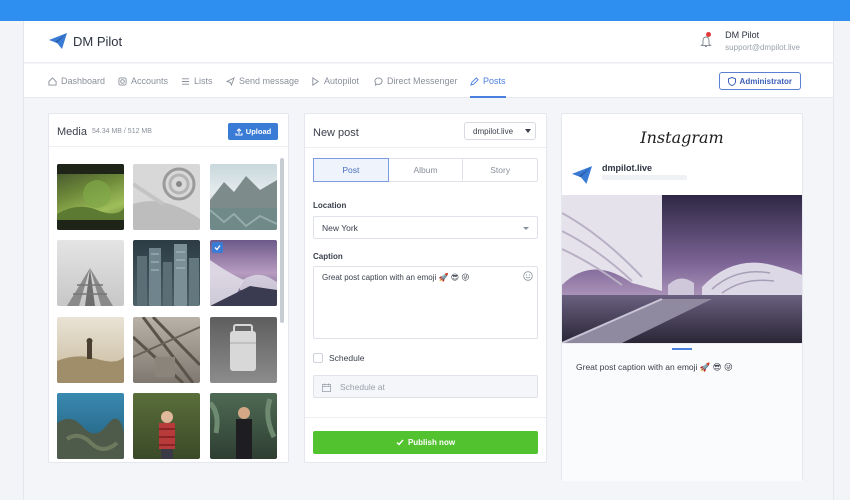 The image size is (850, 500). What do you see at coordinates (122, 131) in the screenshot?
I see `media-storage-usage: 54.34 MB / 512 MB` at bounding box center [122, 131].